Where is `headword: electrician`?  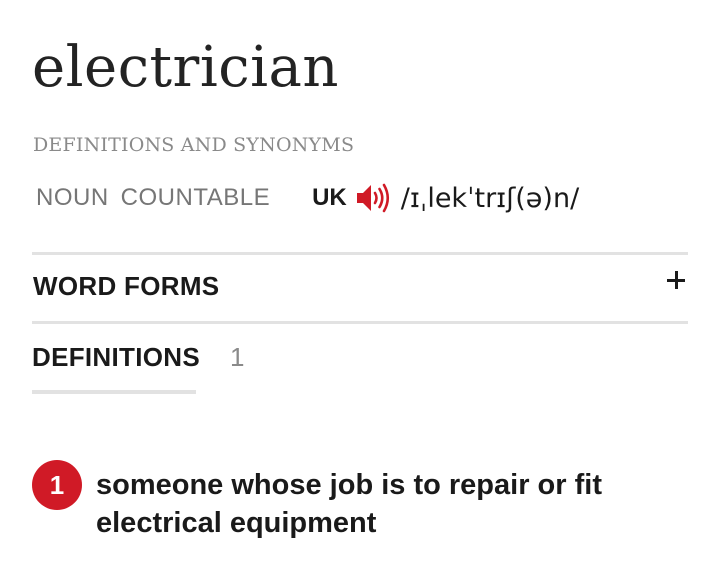
headword: electrician is located at coordinates (185, 67).